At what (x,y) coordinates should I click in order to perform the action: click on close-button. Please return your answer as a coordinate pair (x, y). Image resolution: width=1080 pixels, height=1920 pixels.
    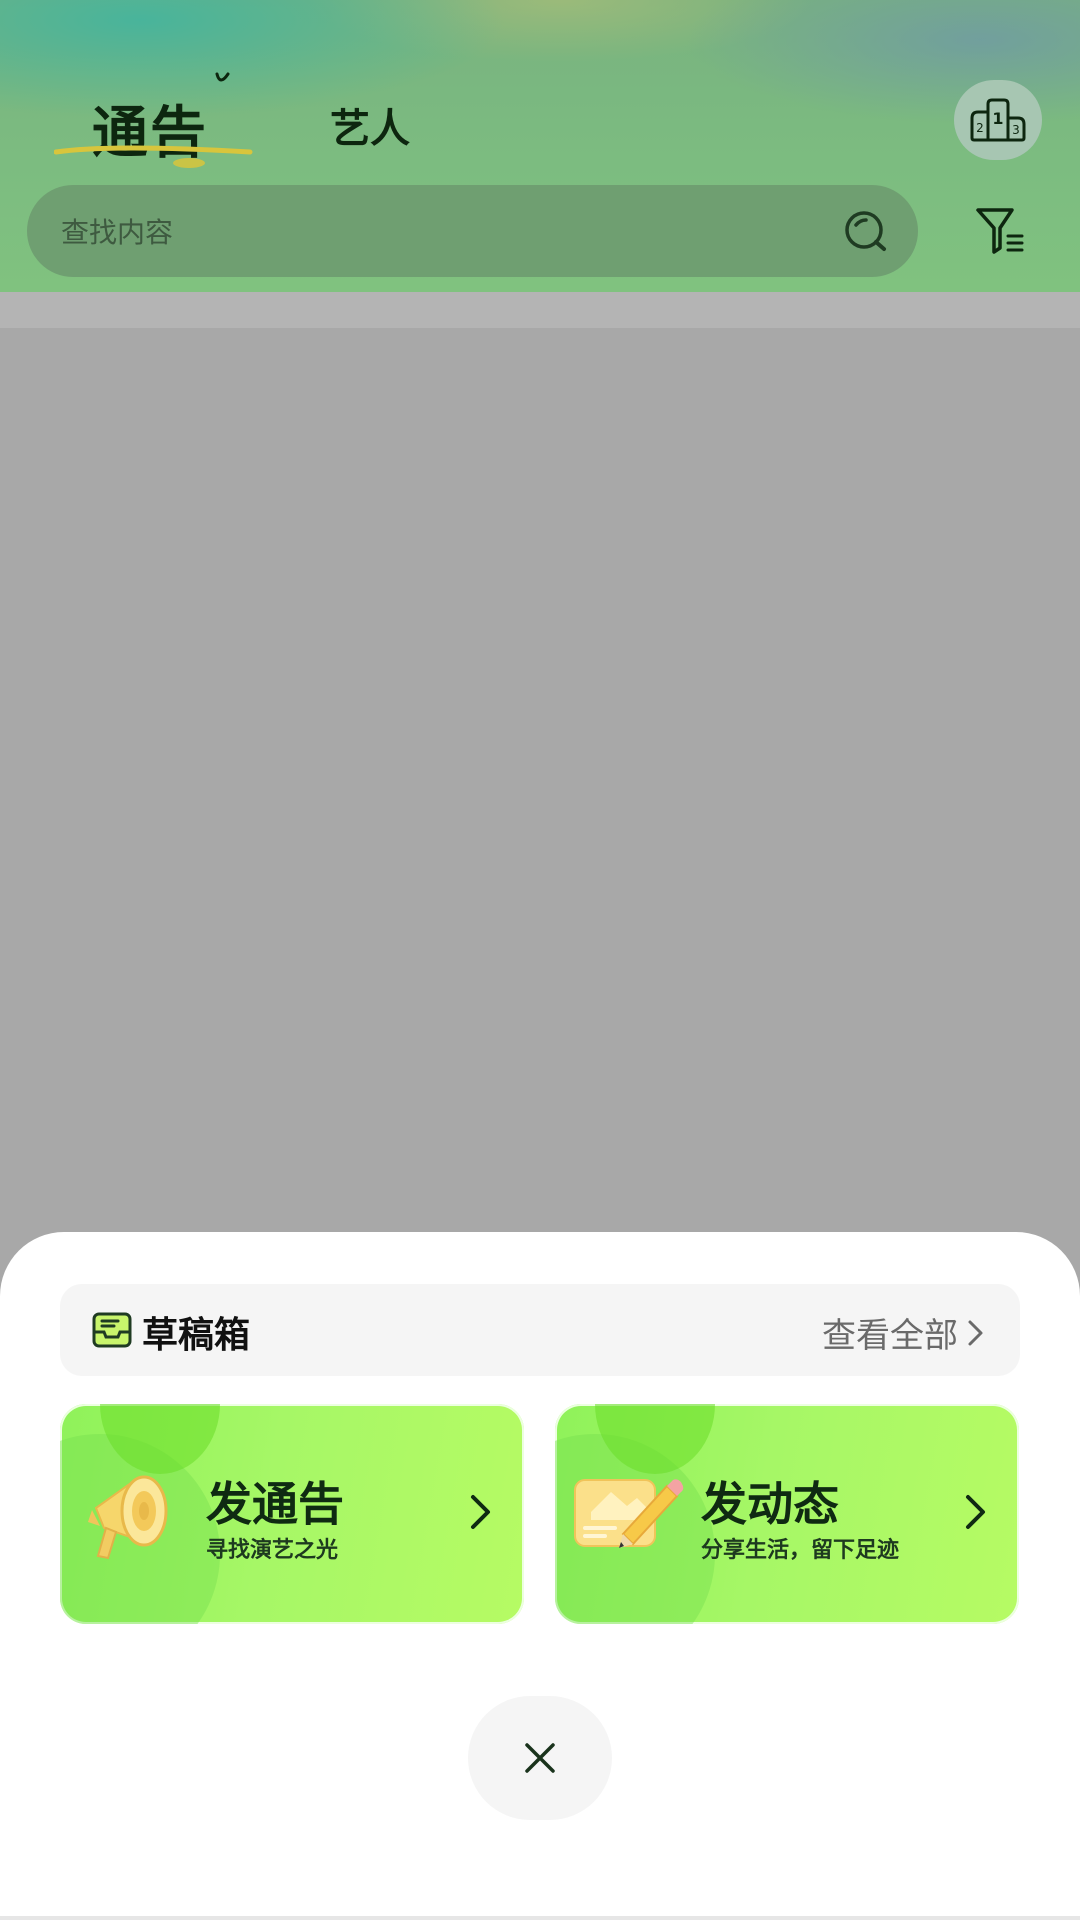
    Looking at the image, I should click on (540, 1758).